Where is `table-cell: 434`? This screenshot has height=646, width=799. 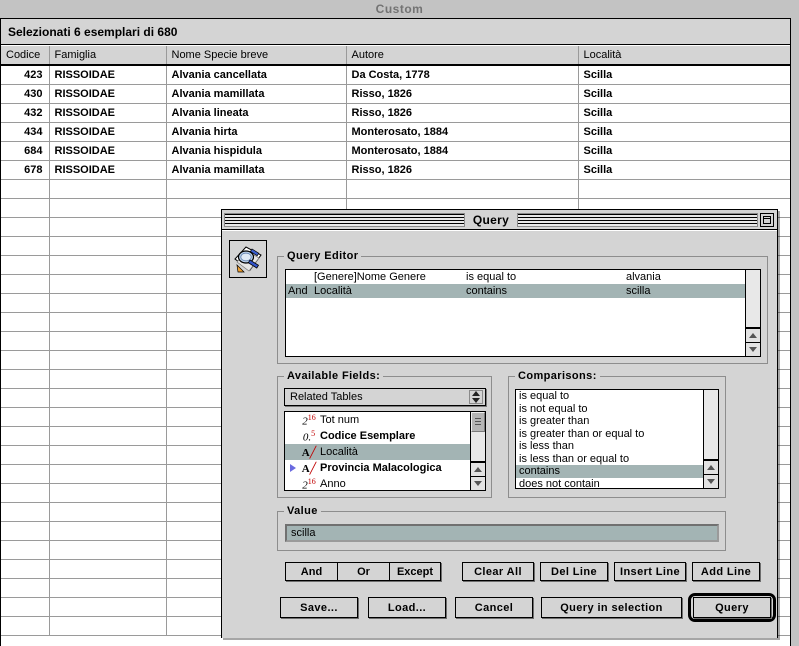 table-cell: 434 is located at coordinates (25, 132).